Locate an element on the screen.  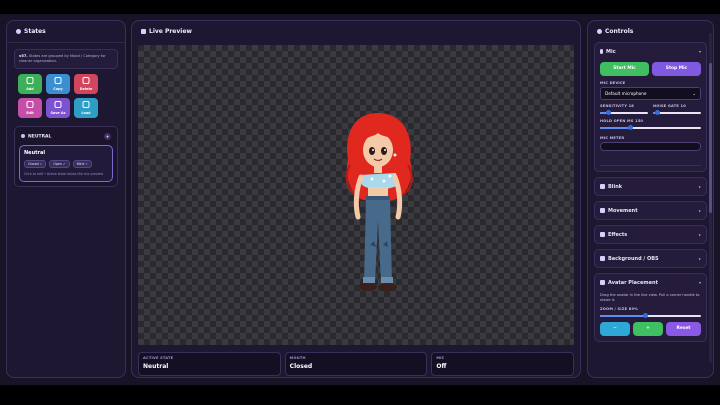
preview-title: Live Preview is located at coordinates (170, 31).